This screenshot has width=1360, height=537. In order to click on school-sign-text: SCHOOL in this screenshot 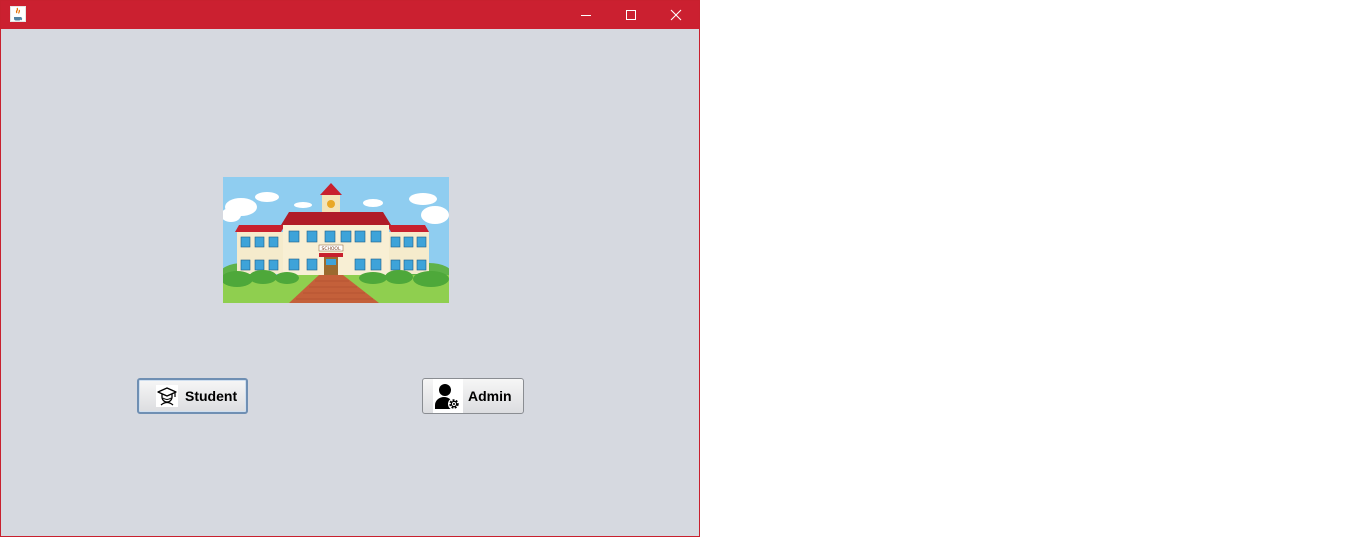, I will do `click(331, 249)`.